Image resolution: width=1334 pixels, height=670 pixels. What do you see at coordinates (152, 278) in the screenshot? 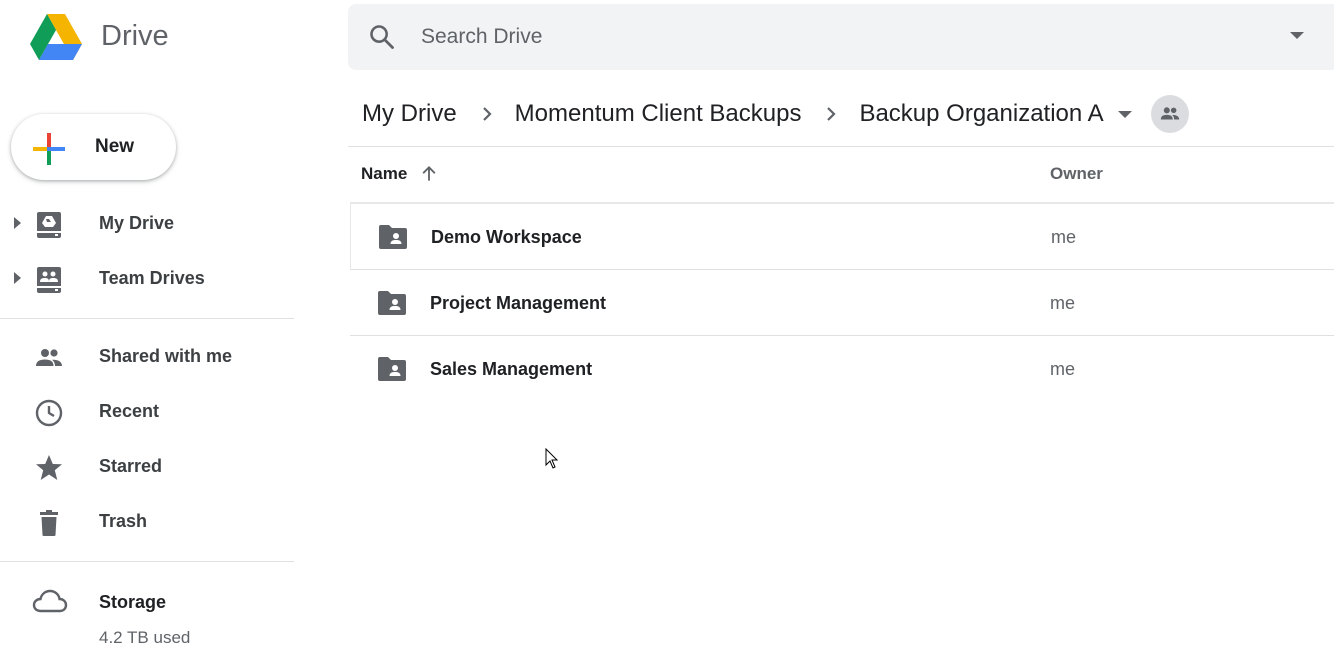
I see `sidebar-item-label: Team Drives` at bounding box center [152, 278].